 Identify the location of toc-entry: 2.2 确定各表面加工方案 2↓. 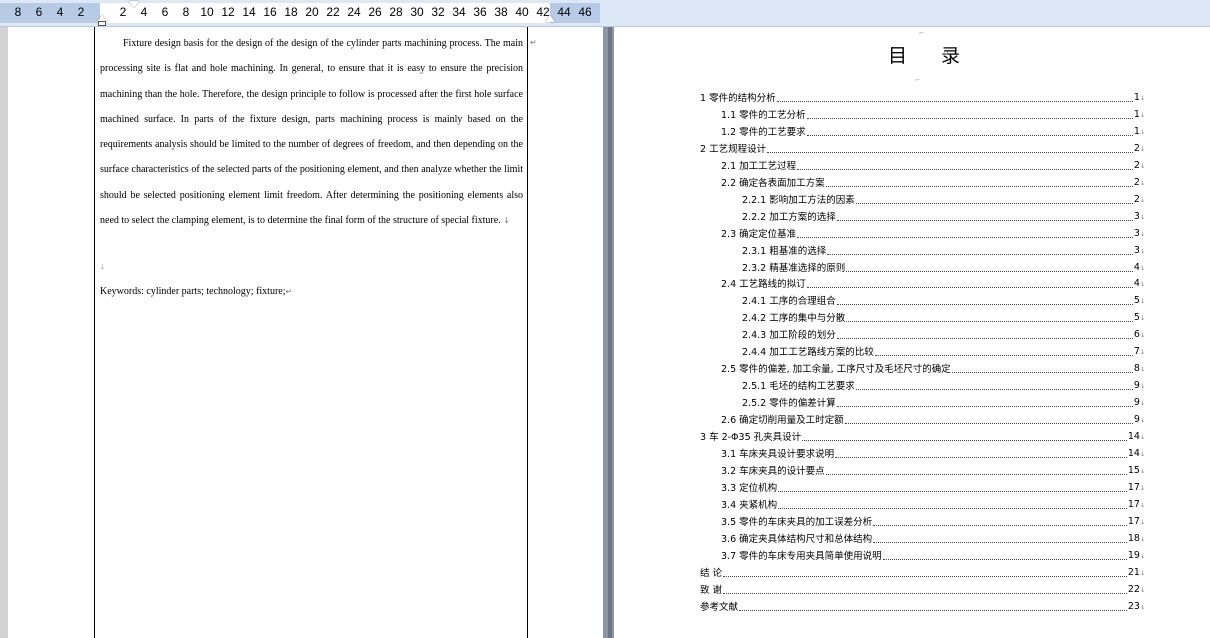
(933, 181).